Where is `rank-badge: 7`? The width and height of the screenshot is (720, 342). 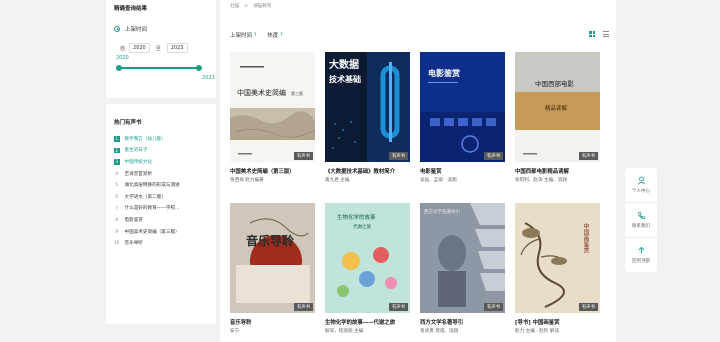 rank-badge: 7 is located at coordinates (117, 208).